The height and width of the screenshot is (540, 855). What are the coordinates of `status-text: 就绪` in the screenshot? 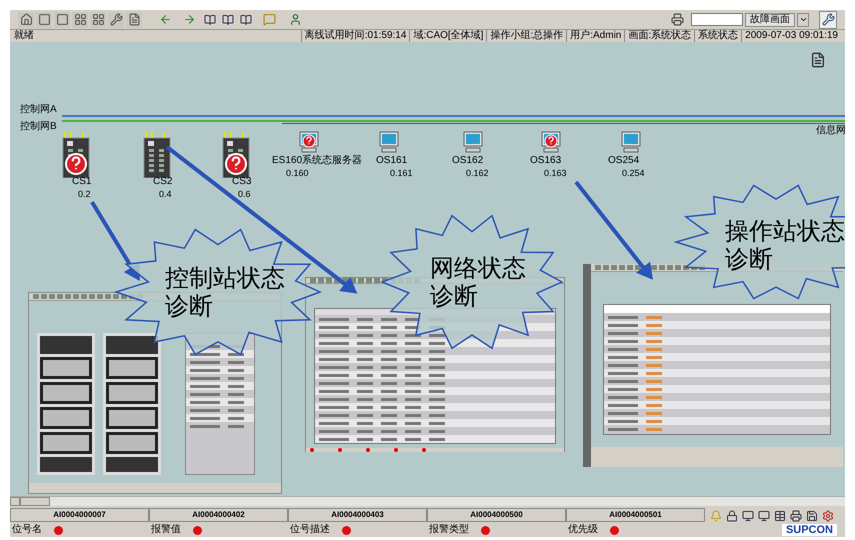 It's located at (24, 36).